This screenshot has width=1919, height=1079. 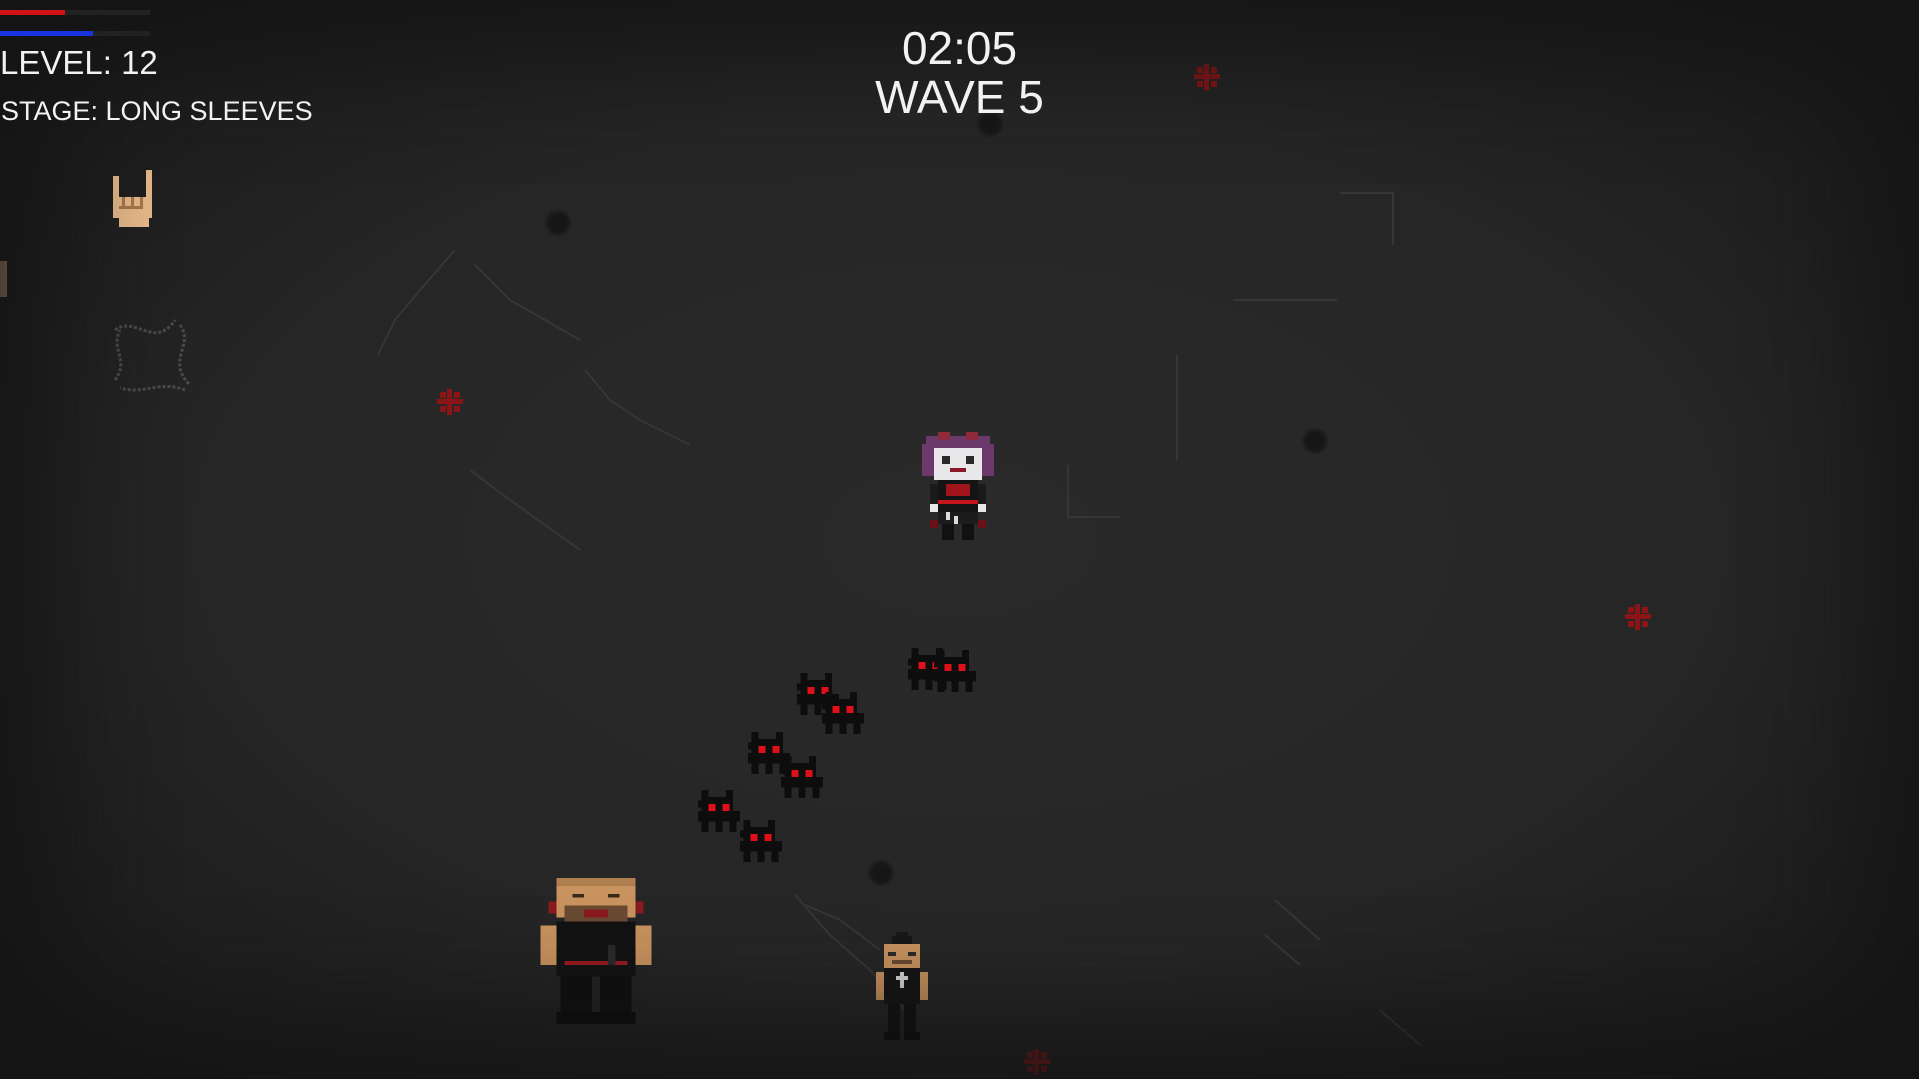 I want to click on rock-hand-icon-partial, so click(x=3, y=279).